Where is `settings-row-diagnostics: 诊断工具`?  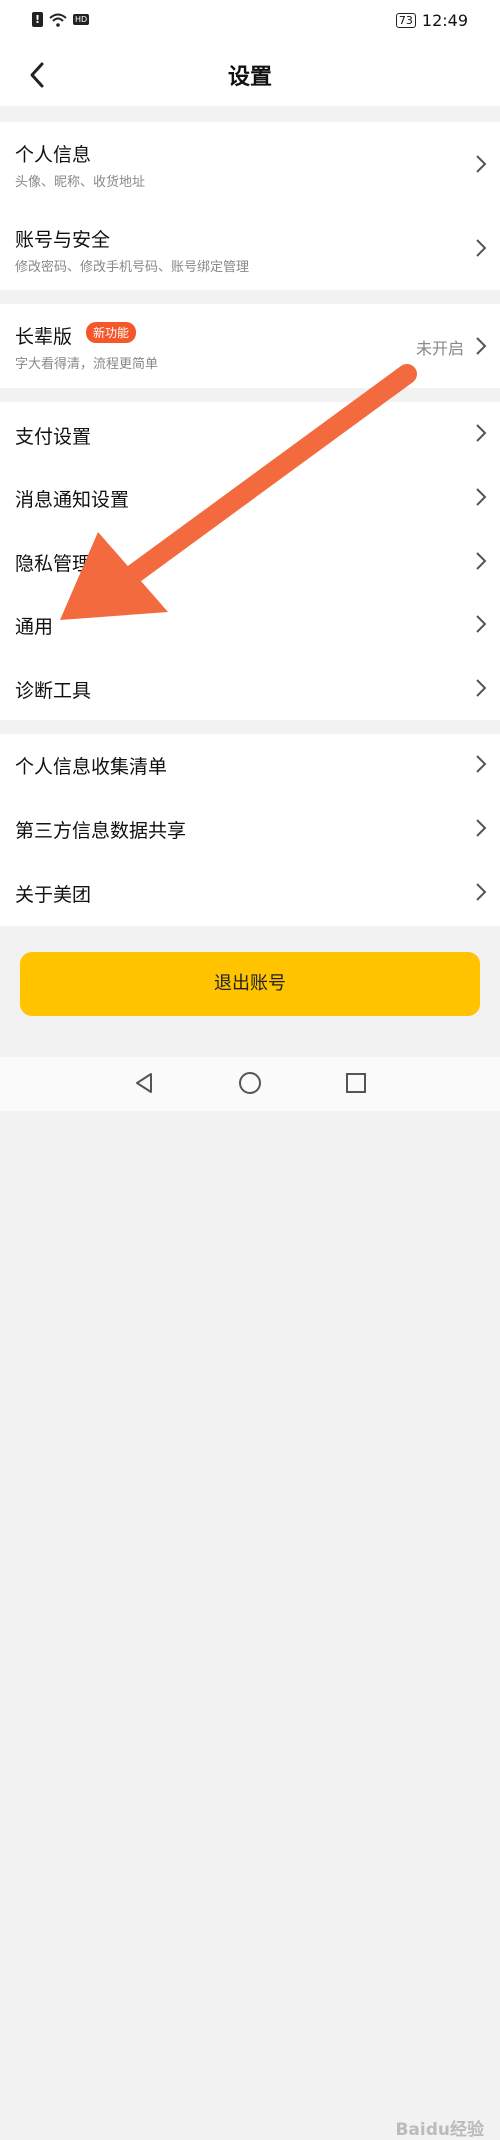
settings-row-diagnostics: 诊断工具 is located at coordinates (250, 688).